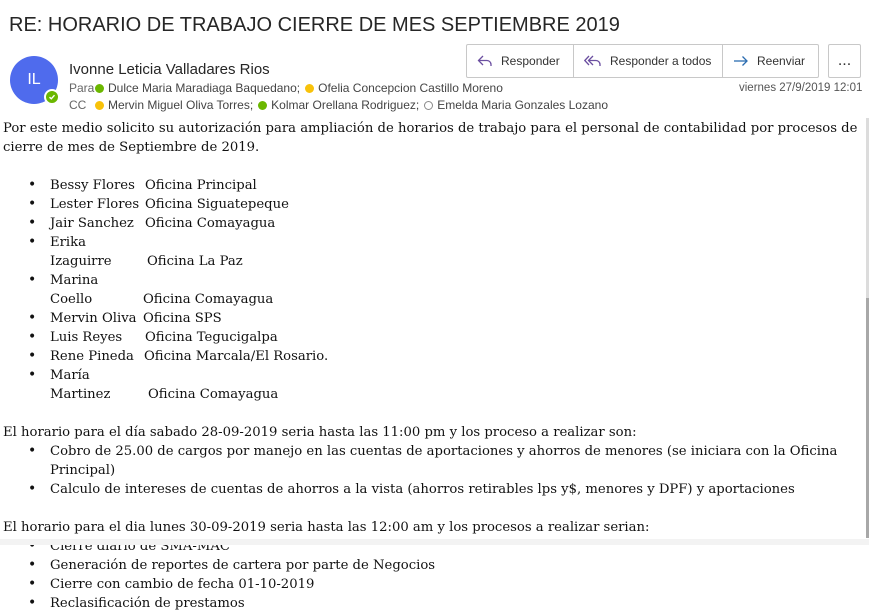 The height and width of the screenshot is (613, 869). Describe the element at coordinates (211, 337) in the screenshot. I see `staff-office: Oficina Tegucigalpa` at that location.